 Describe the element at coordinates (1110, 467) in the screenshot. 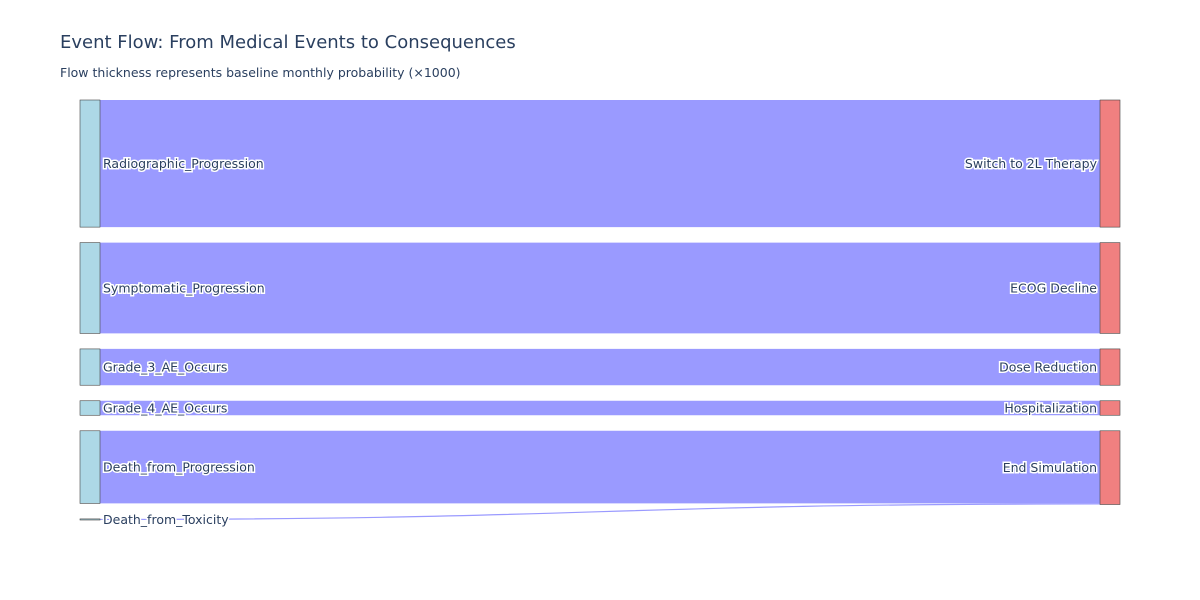

I see `node-end-simulation` at that location.